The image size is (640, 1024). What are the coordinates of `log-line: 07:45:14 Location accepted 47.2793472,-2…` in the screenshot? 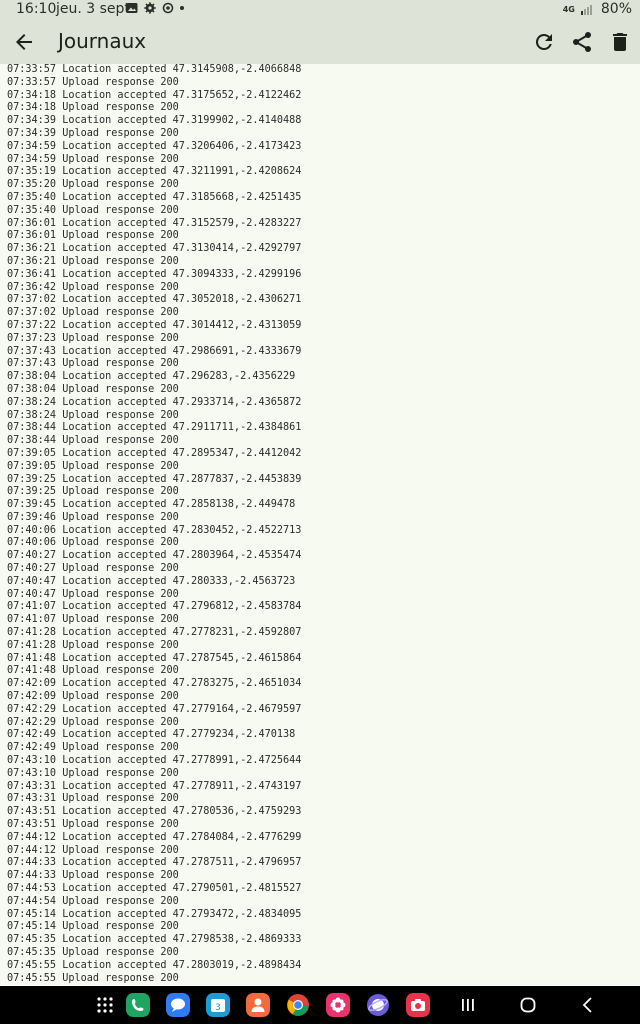 It's located at (154, 914).